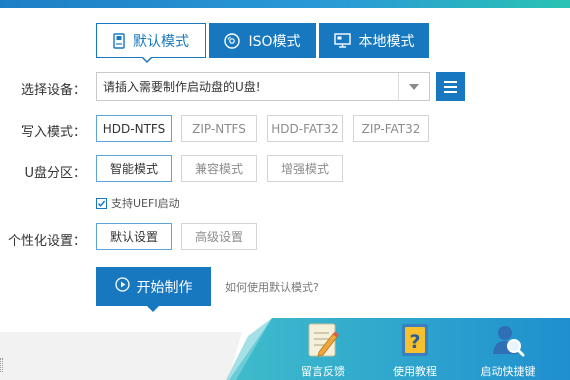 This screenshot has width=570, height=380. Describe the element at coordinates (182, 87) in the screenshot. I see `device-select-value: 请插入需要制作启动盘的U盘!` at that location.